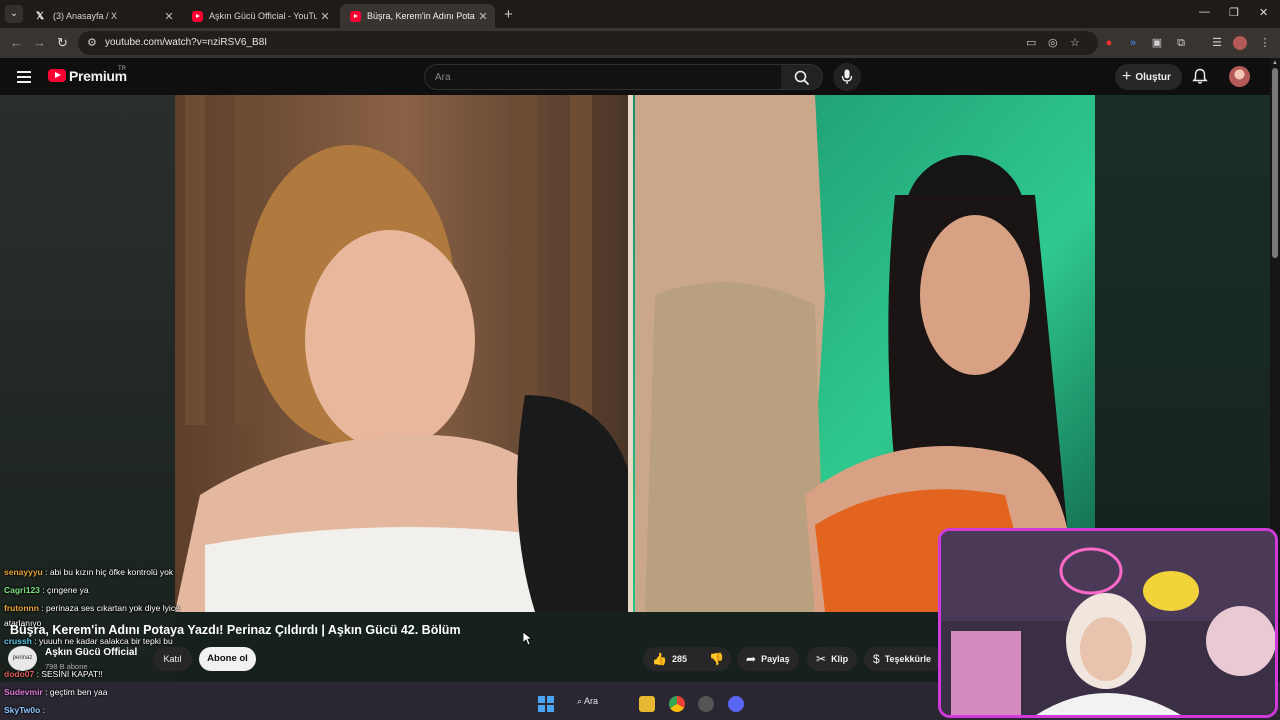 The width and height of the screenshot is (1280, 720). What do you see at coordinates (1204, 12) in the screenshot?
I see `minimize-button: —` at bounding box center [1204, 12].